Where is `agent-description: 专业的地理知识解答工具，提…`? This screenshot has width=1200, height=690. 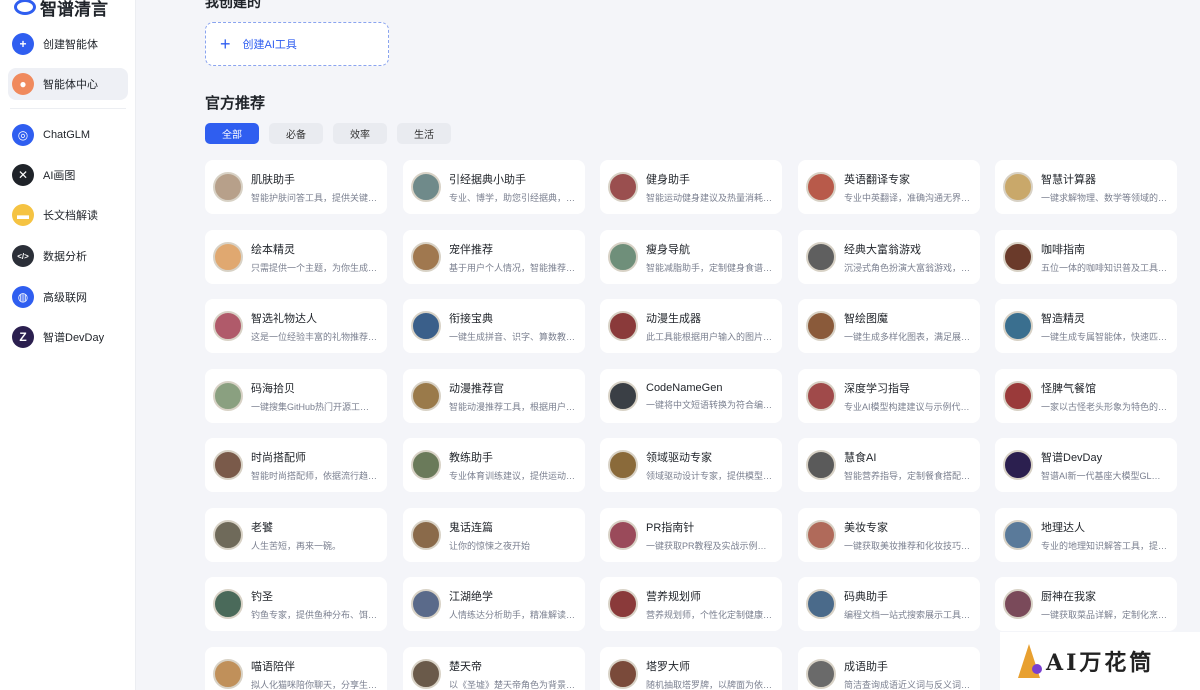 agent-description: 专业的地理知识解答工具，提… is located at coordinates (1104, 545).